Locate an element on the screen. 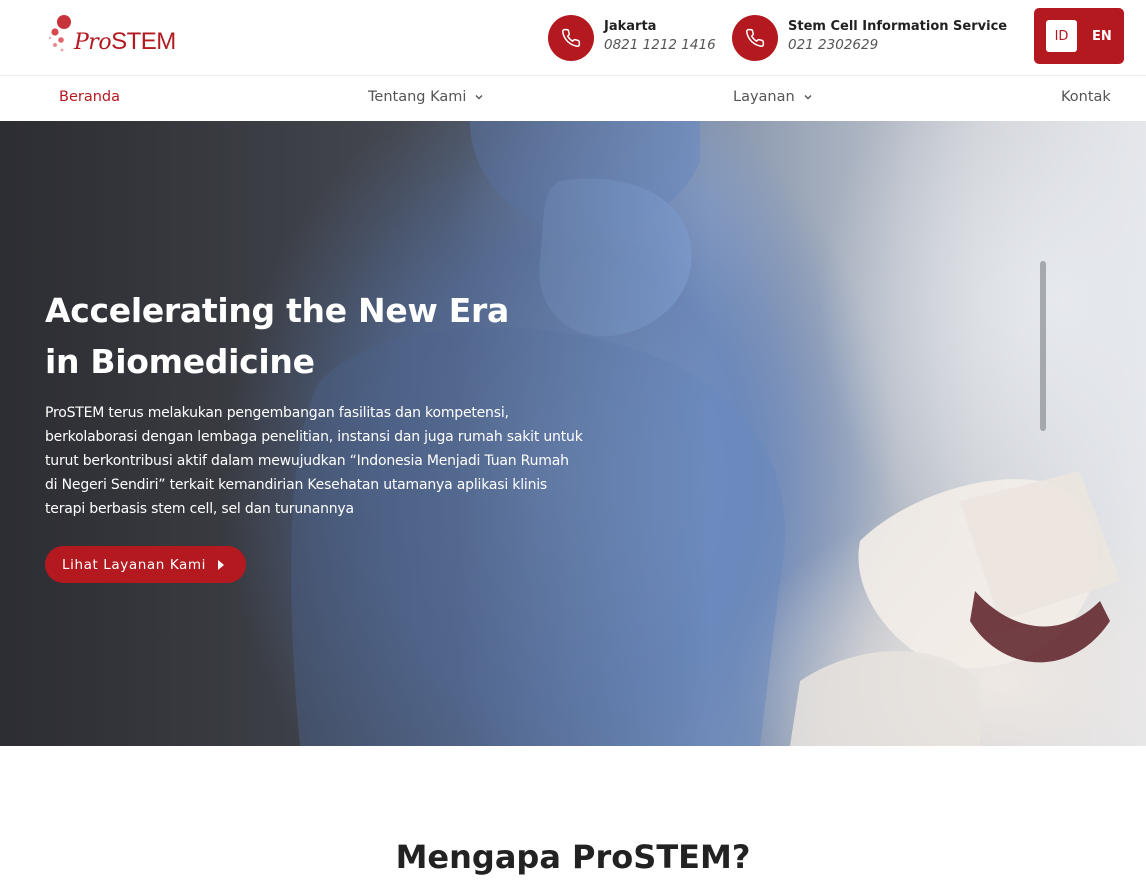 The height and width of the screenshot is (884, 1146). language-en-button: EN is located at coordinates (1102, 36).